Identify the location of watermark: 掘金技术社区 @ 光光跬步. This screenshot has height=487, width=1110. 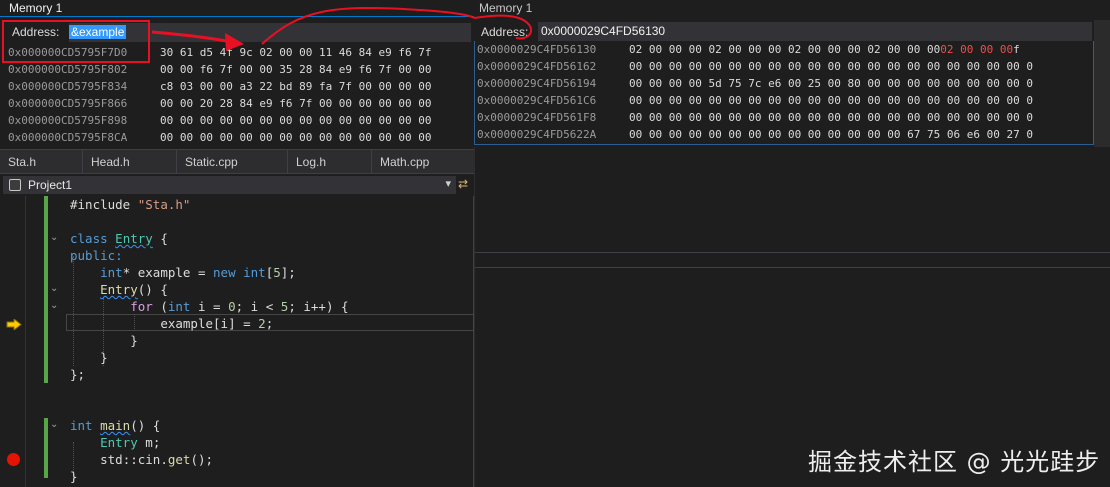
(954, 462).